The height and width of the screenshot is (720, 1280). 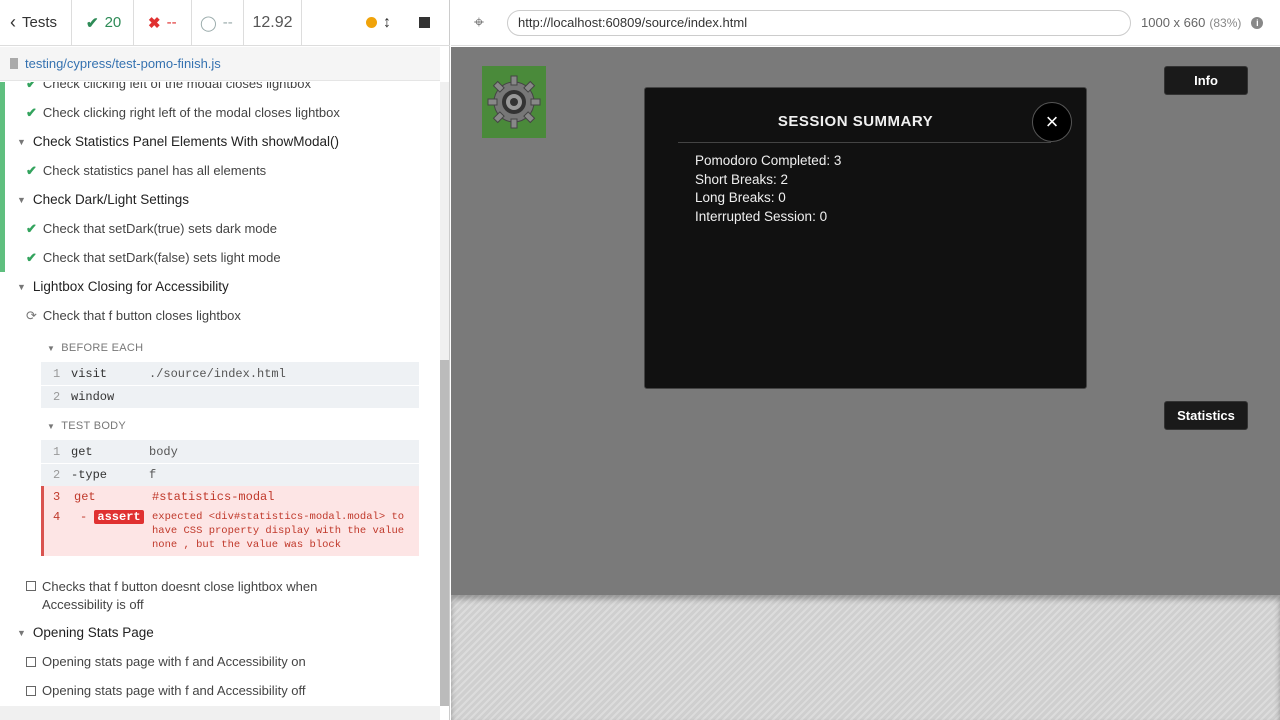 What do you see at coordinates (141, 315) in the screenshot?
I see `test-title: Check that f button closes lightbox` at bounding box center [141, 315].